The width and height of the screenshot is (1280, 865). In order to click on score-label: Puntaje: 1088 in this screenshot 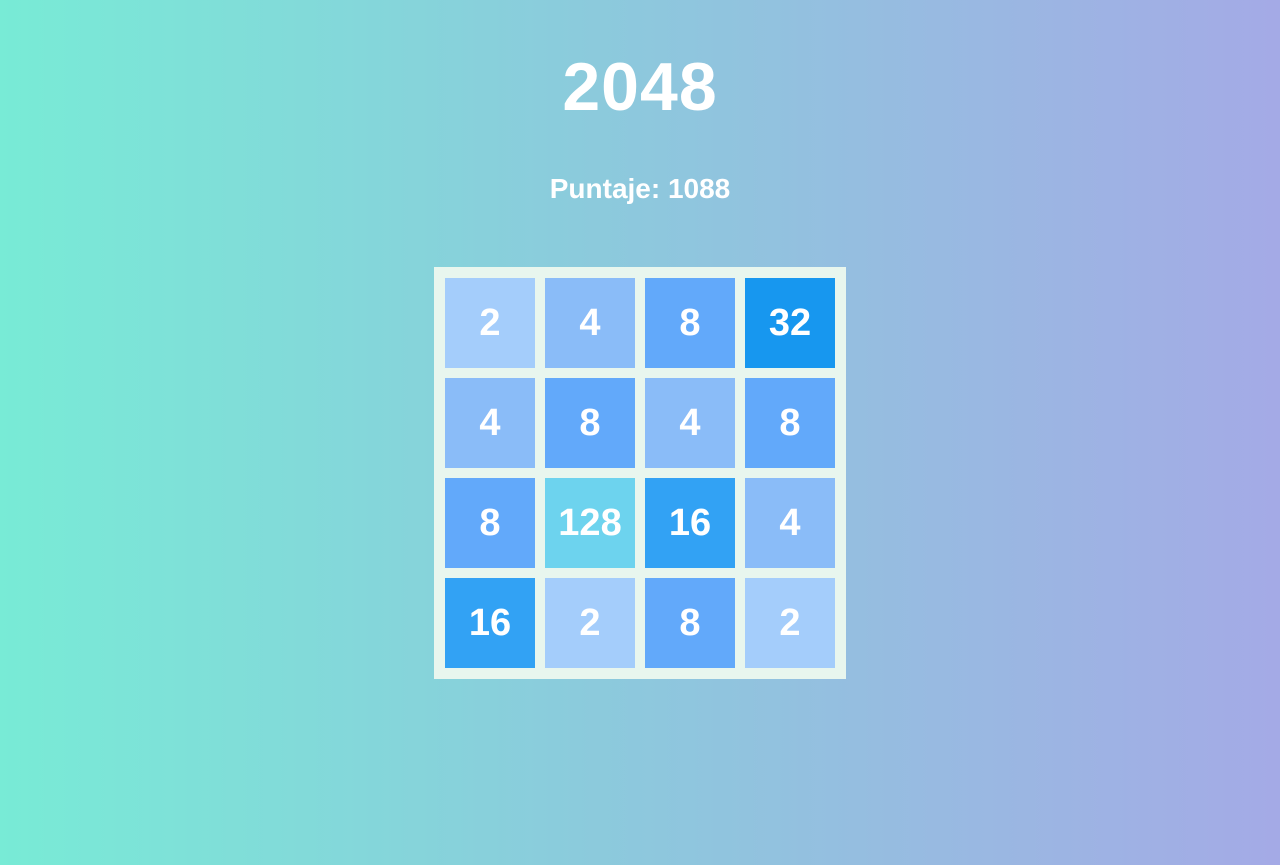, I will do `click(640, 188)`.